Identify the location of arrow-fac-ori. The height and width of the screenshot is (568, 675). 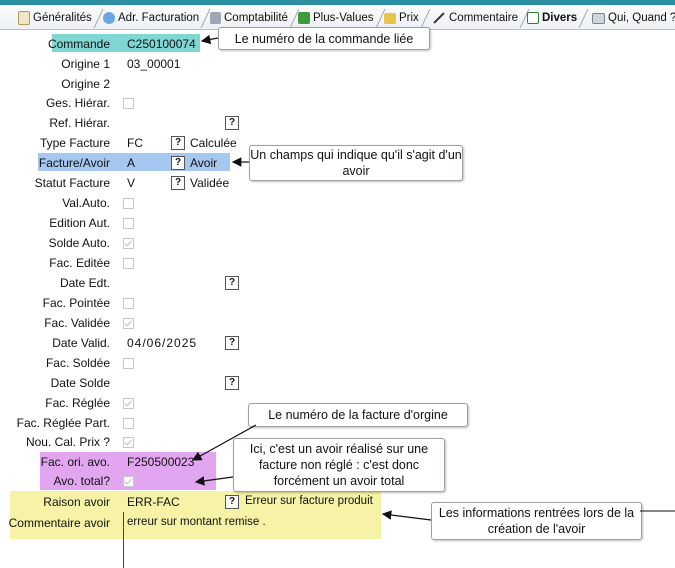
(224, 442).